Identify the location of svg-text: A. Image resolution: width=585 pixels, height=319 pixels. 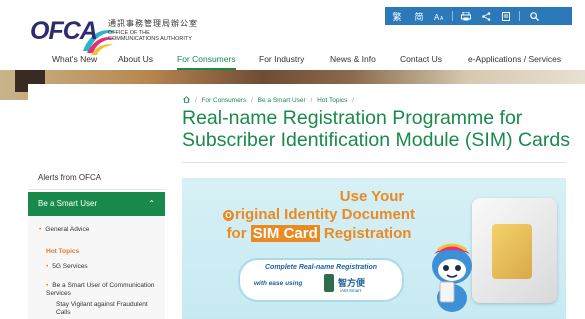
(442, 18).